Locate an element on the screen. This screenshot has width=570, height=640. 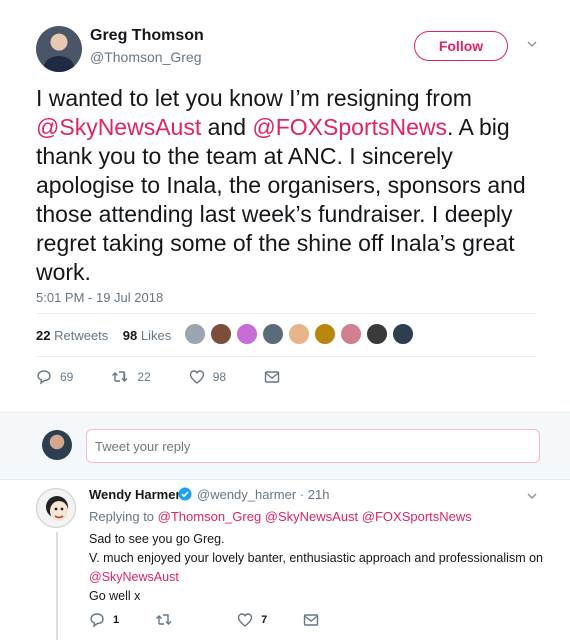
reply-author-name: Wendy Harmer is located at coordinates (135, 494).